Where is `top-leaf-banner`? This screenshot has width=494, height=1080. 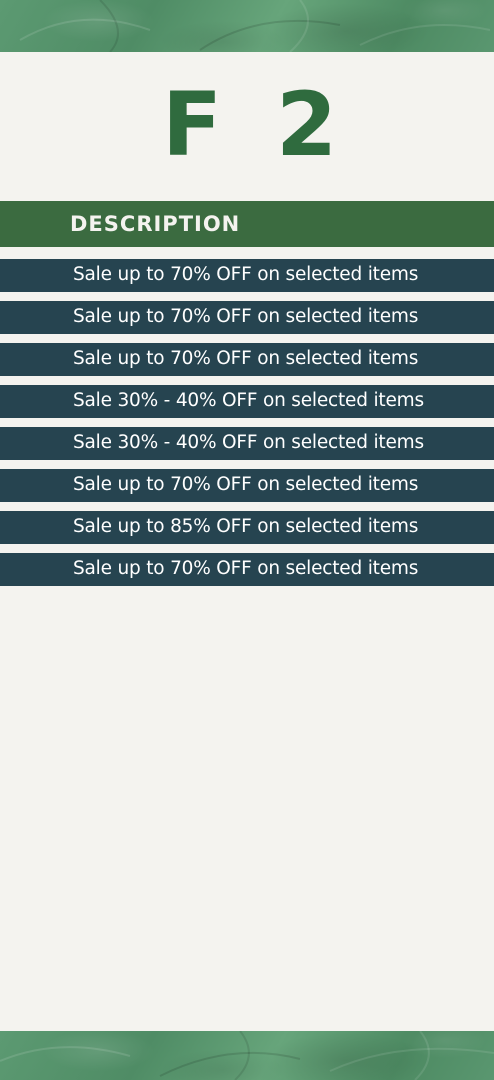
top-leaf-banner is located at coordinates (247, 26).